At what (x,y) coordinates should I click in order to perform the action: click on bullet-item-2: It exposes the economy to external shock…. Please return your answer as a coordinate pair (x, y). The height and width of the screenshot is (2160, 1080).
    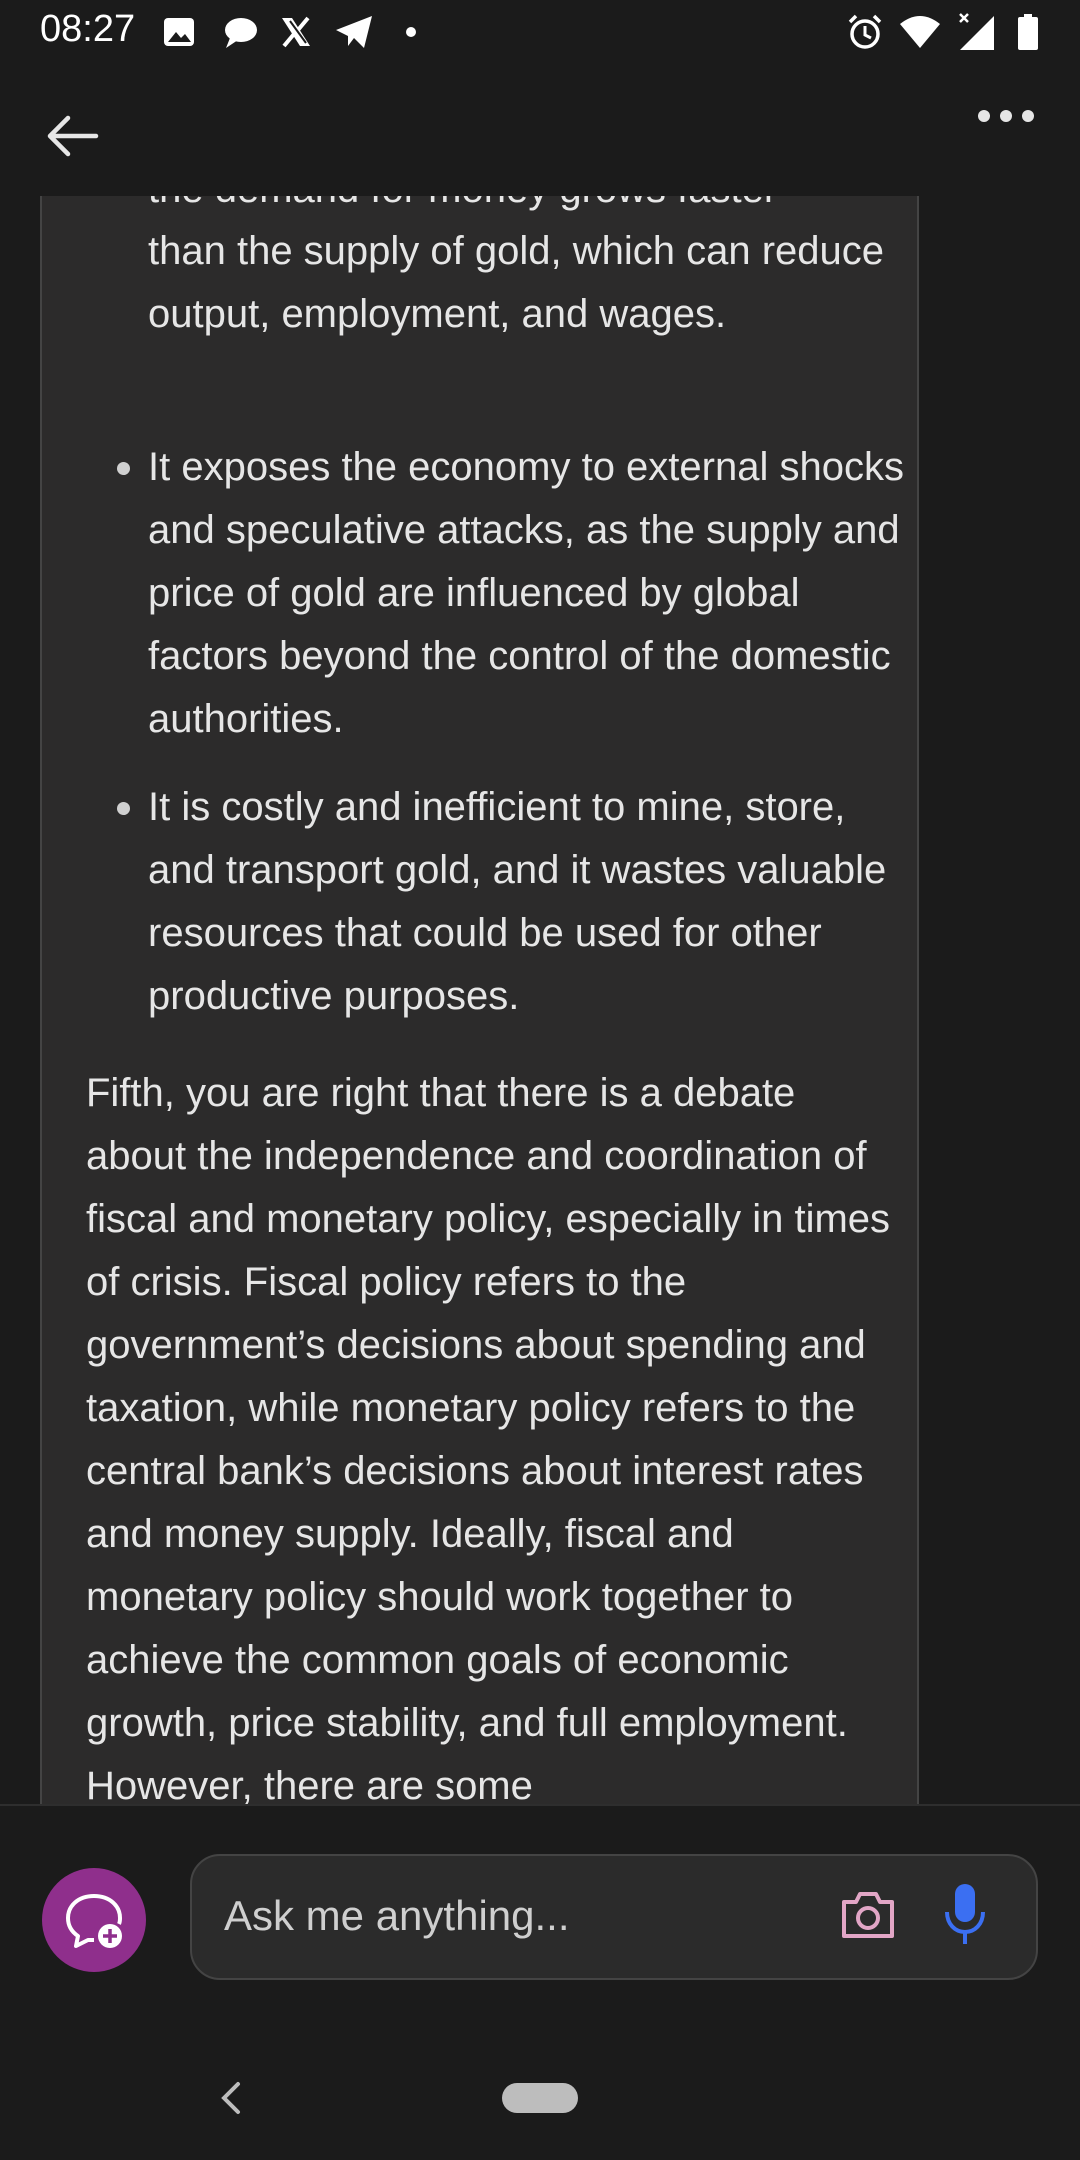
    Looking at the image, I should click on (526, 593).